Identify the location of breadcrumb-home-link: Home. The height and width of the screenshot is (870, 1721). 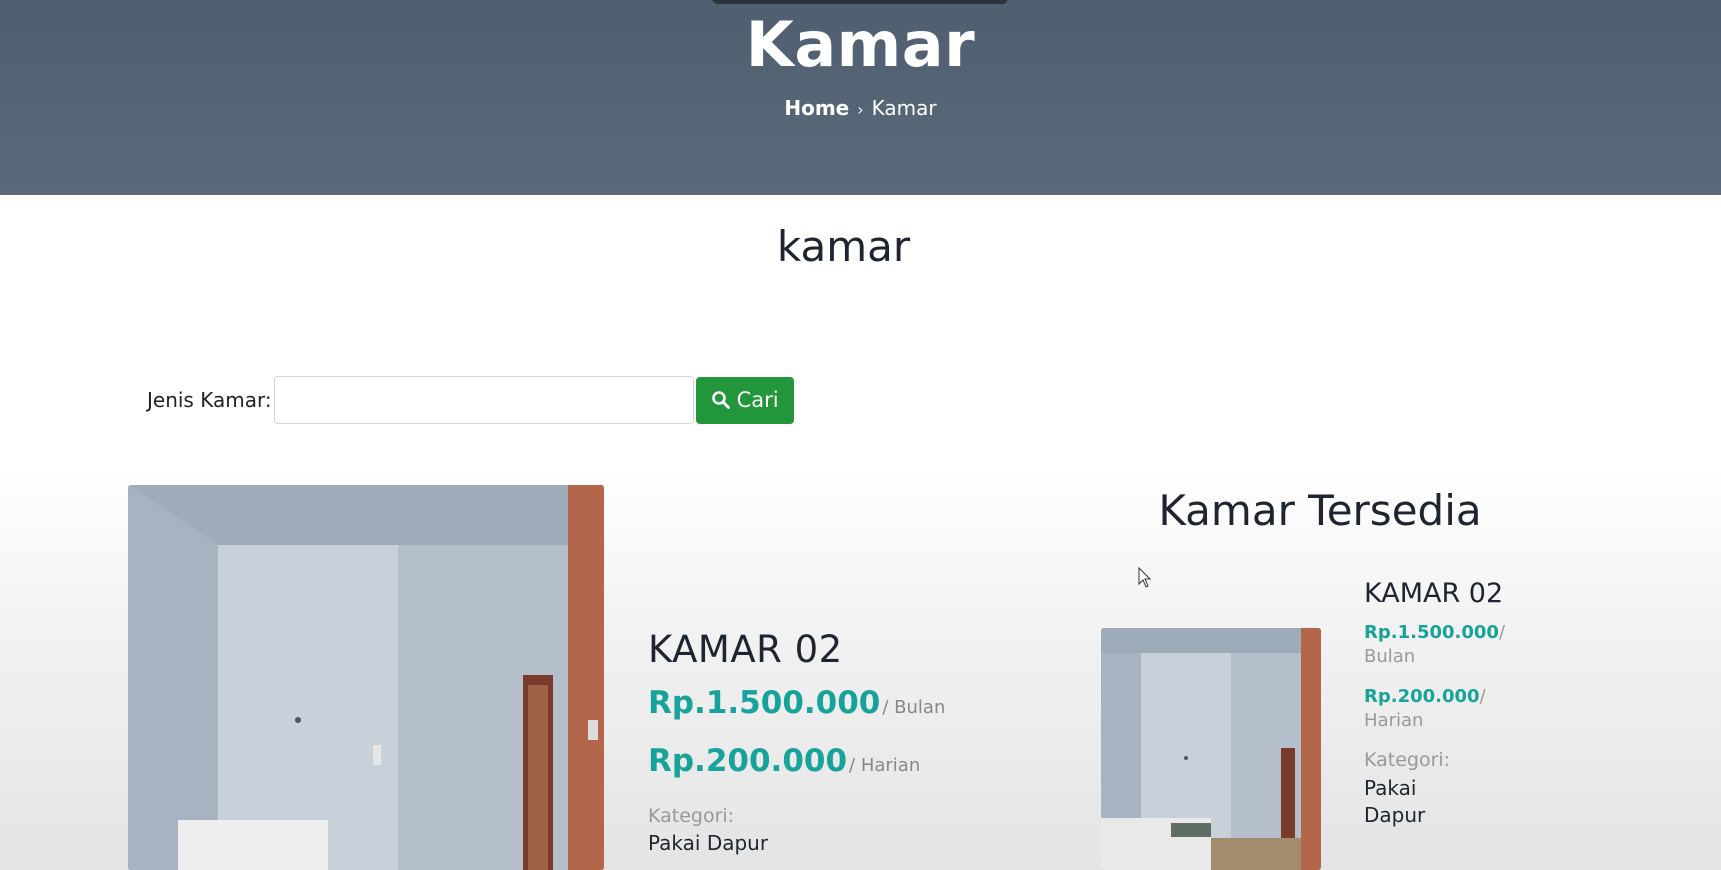
(816, 108).